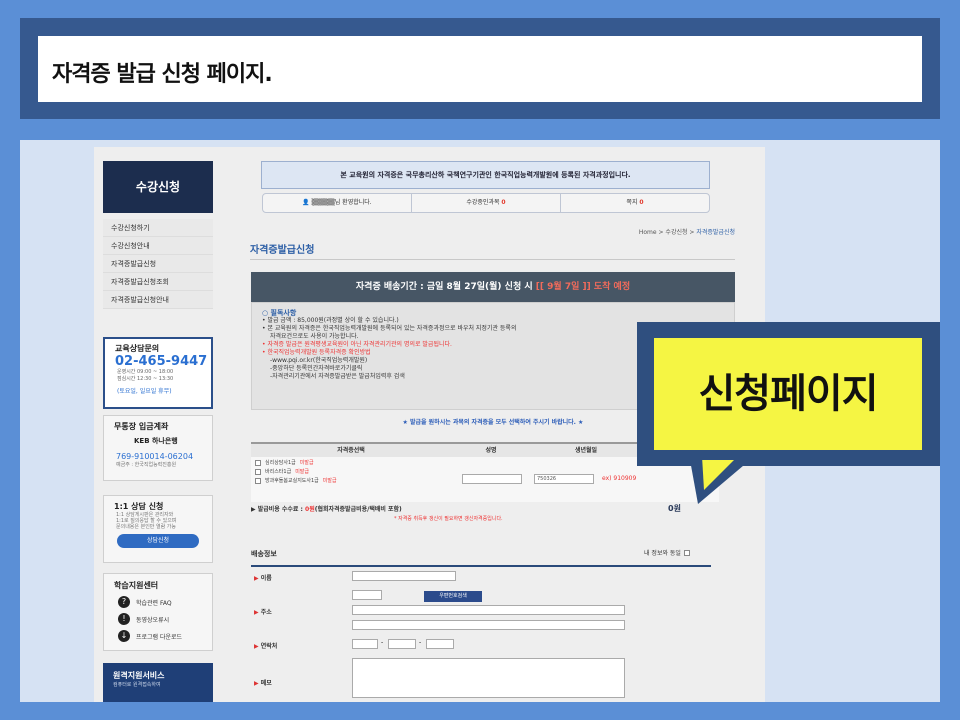  I want to click on remote-support-box: 원격지원서비스 컴퓨터로 원격접속하여, so click(158, 682).